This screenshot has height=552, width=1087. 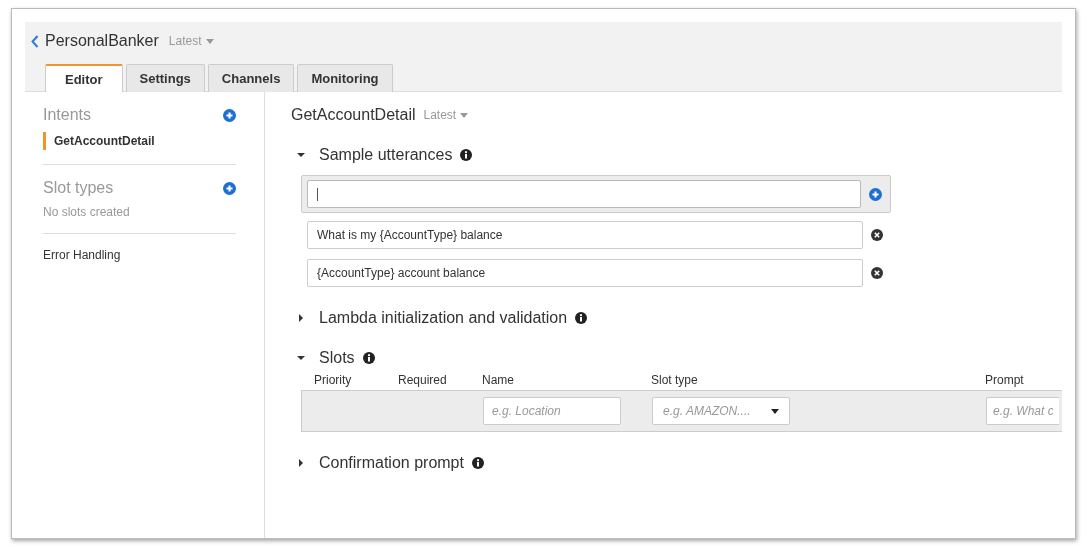 What do you see at coordinates (584, 194) in the screenshot?
I see `utterance-input` at bounding box center [584, 194].